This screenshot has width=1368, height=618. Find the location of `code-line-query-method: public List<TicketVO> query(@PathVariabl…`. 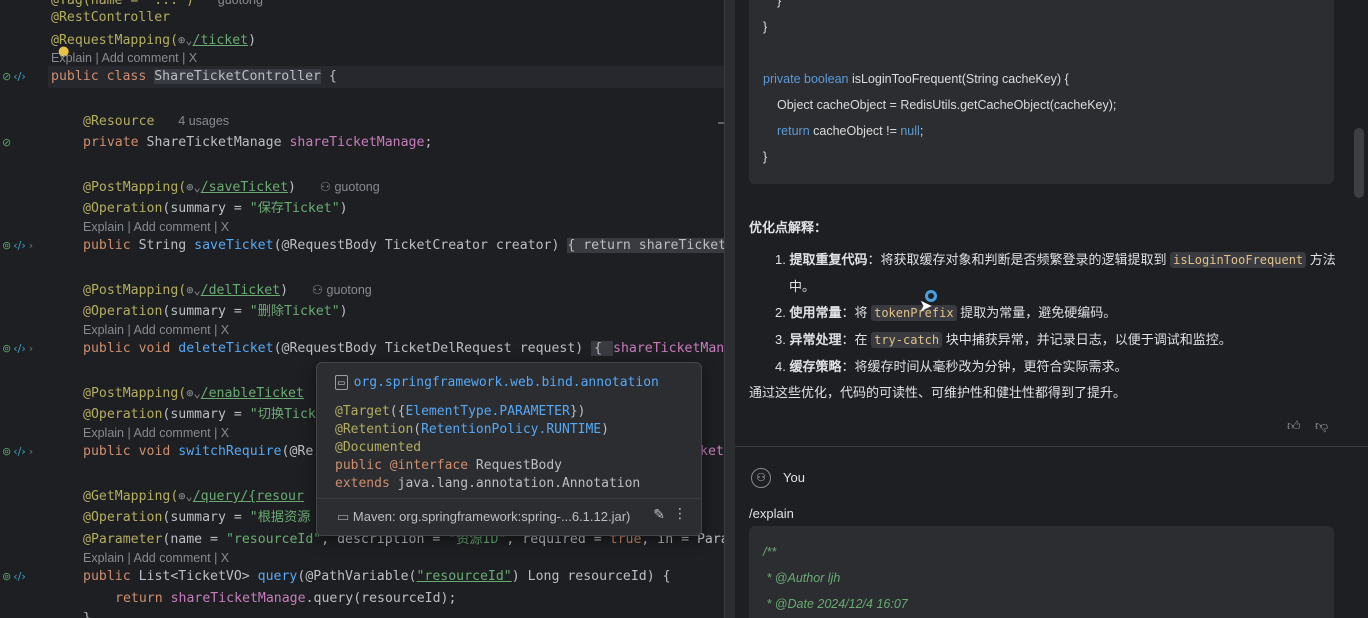

code-line-query-method: public List<TicketVO> query(@PathVariabl… is located at coordinates (377, 576).